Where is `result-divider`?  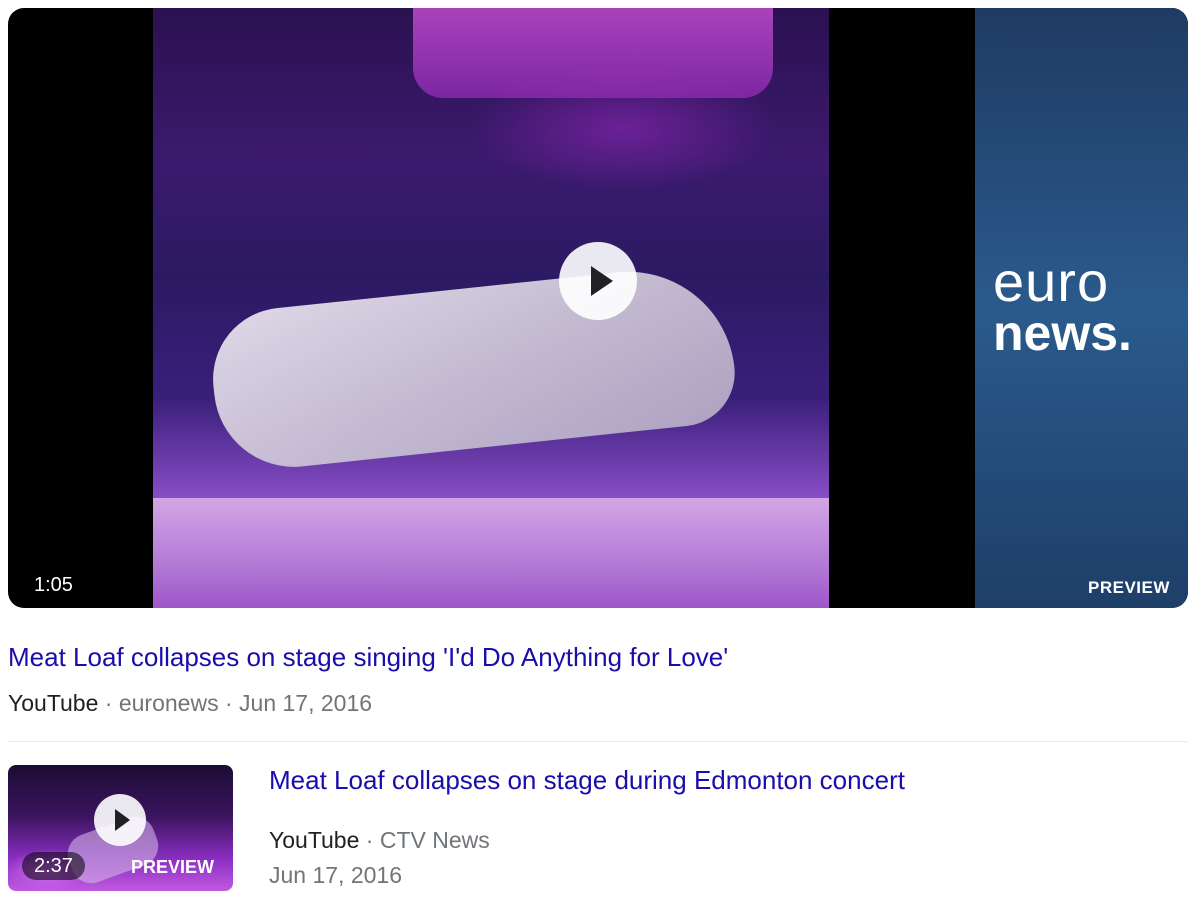
result-divider is located at coordinates (598, 741).